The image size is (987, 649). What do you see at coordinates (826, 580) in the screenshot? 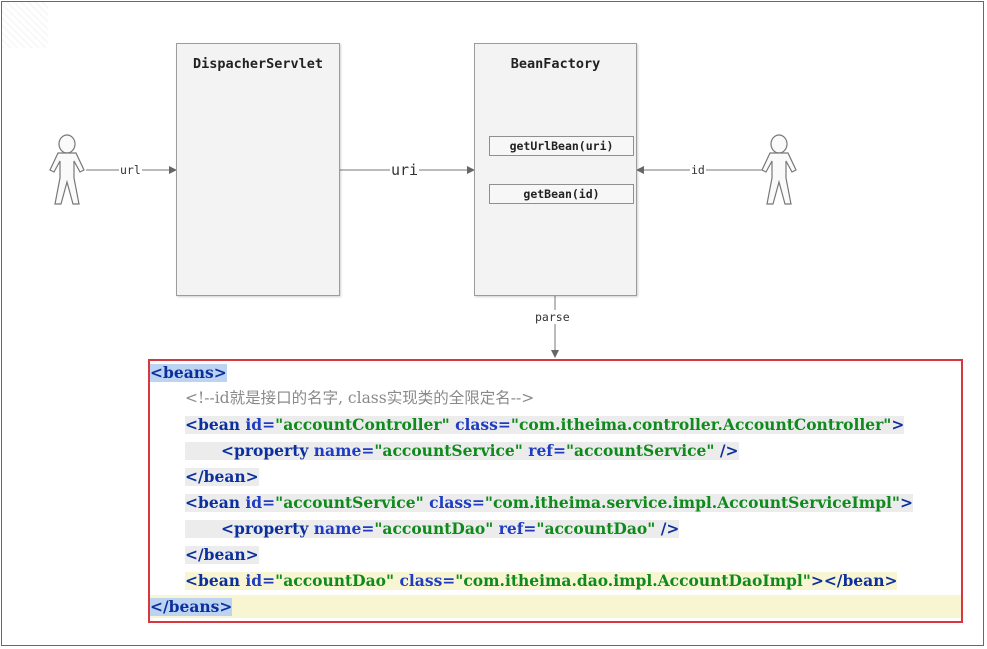
I see `code-token: ></` at bounding box center [826, 580].